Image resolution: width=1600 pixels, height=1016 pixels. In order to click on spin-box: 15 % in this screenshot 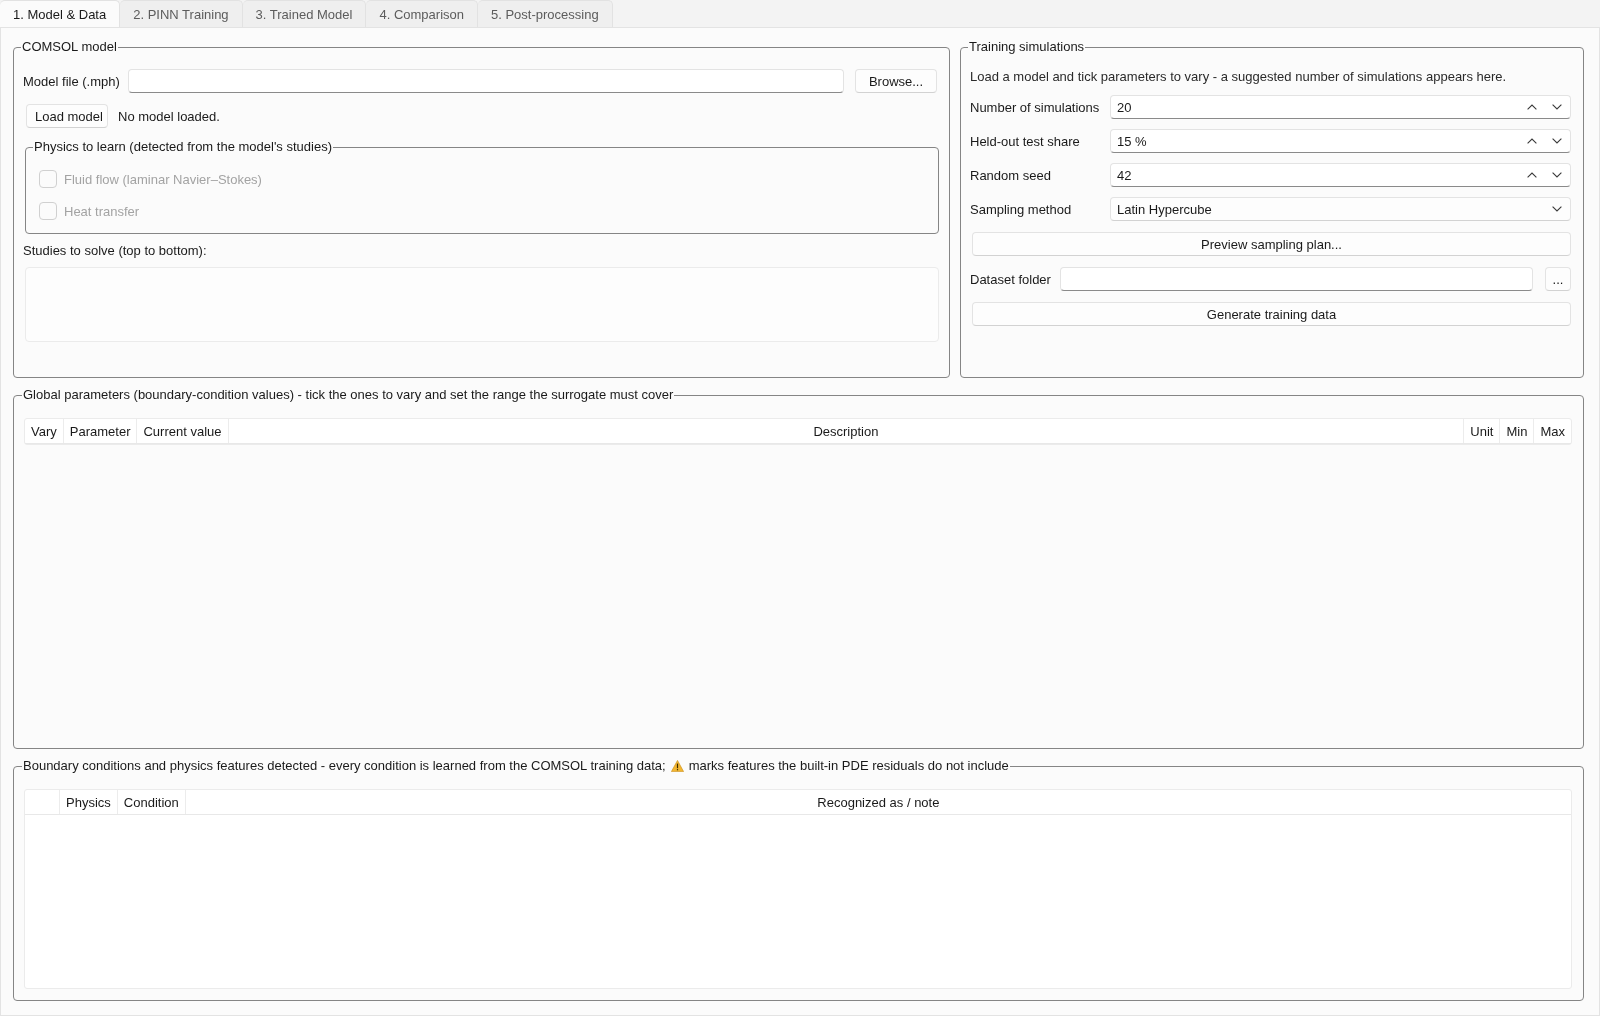, I will do `click(1340, 141)`.